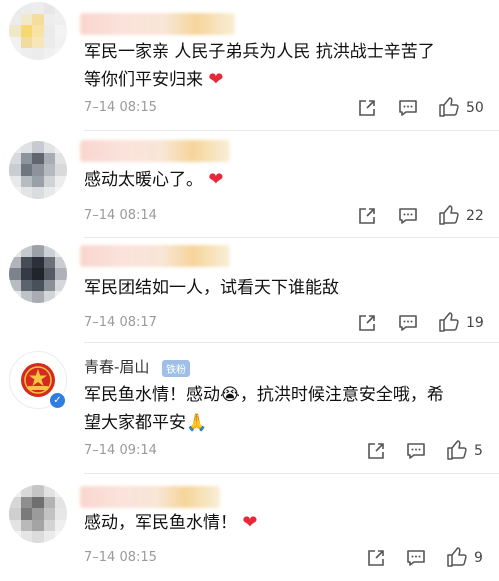 This screenshot has width=499, height=581. I want to click on like-count: 5, so click(478, 451).